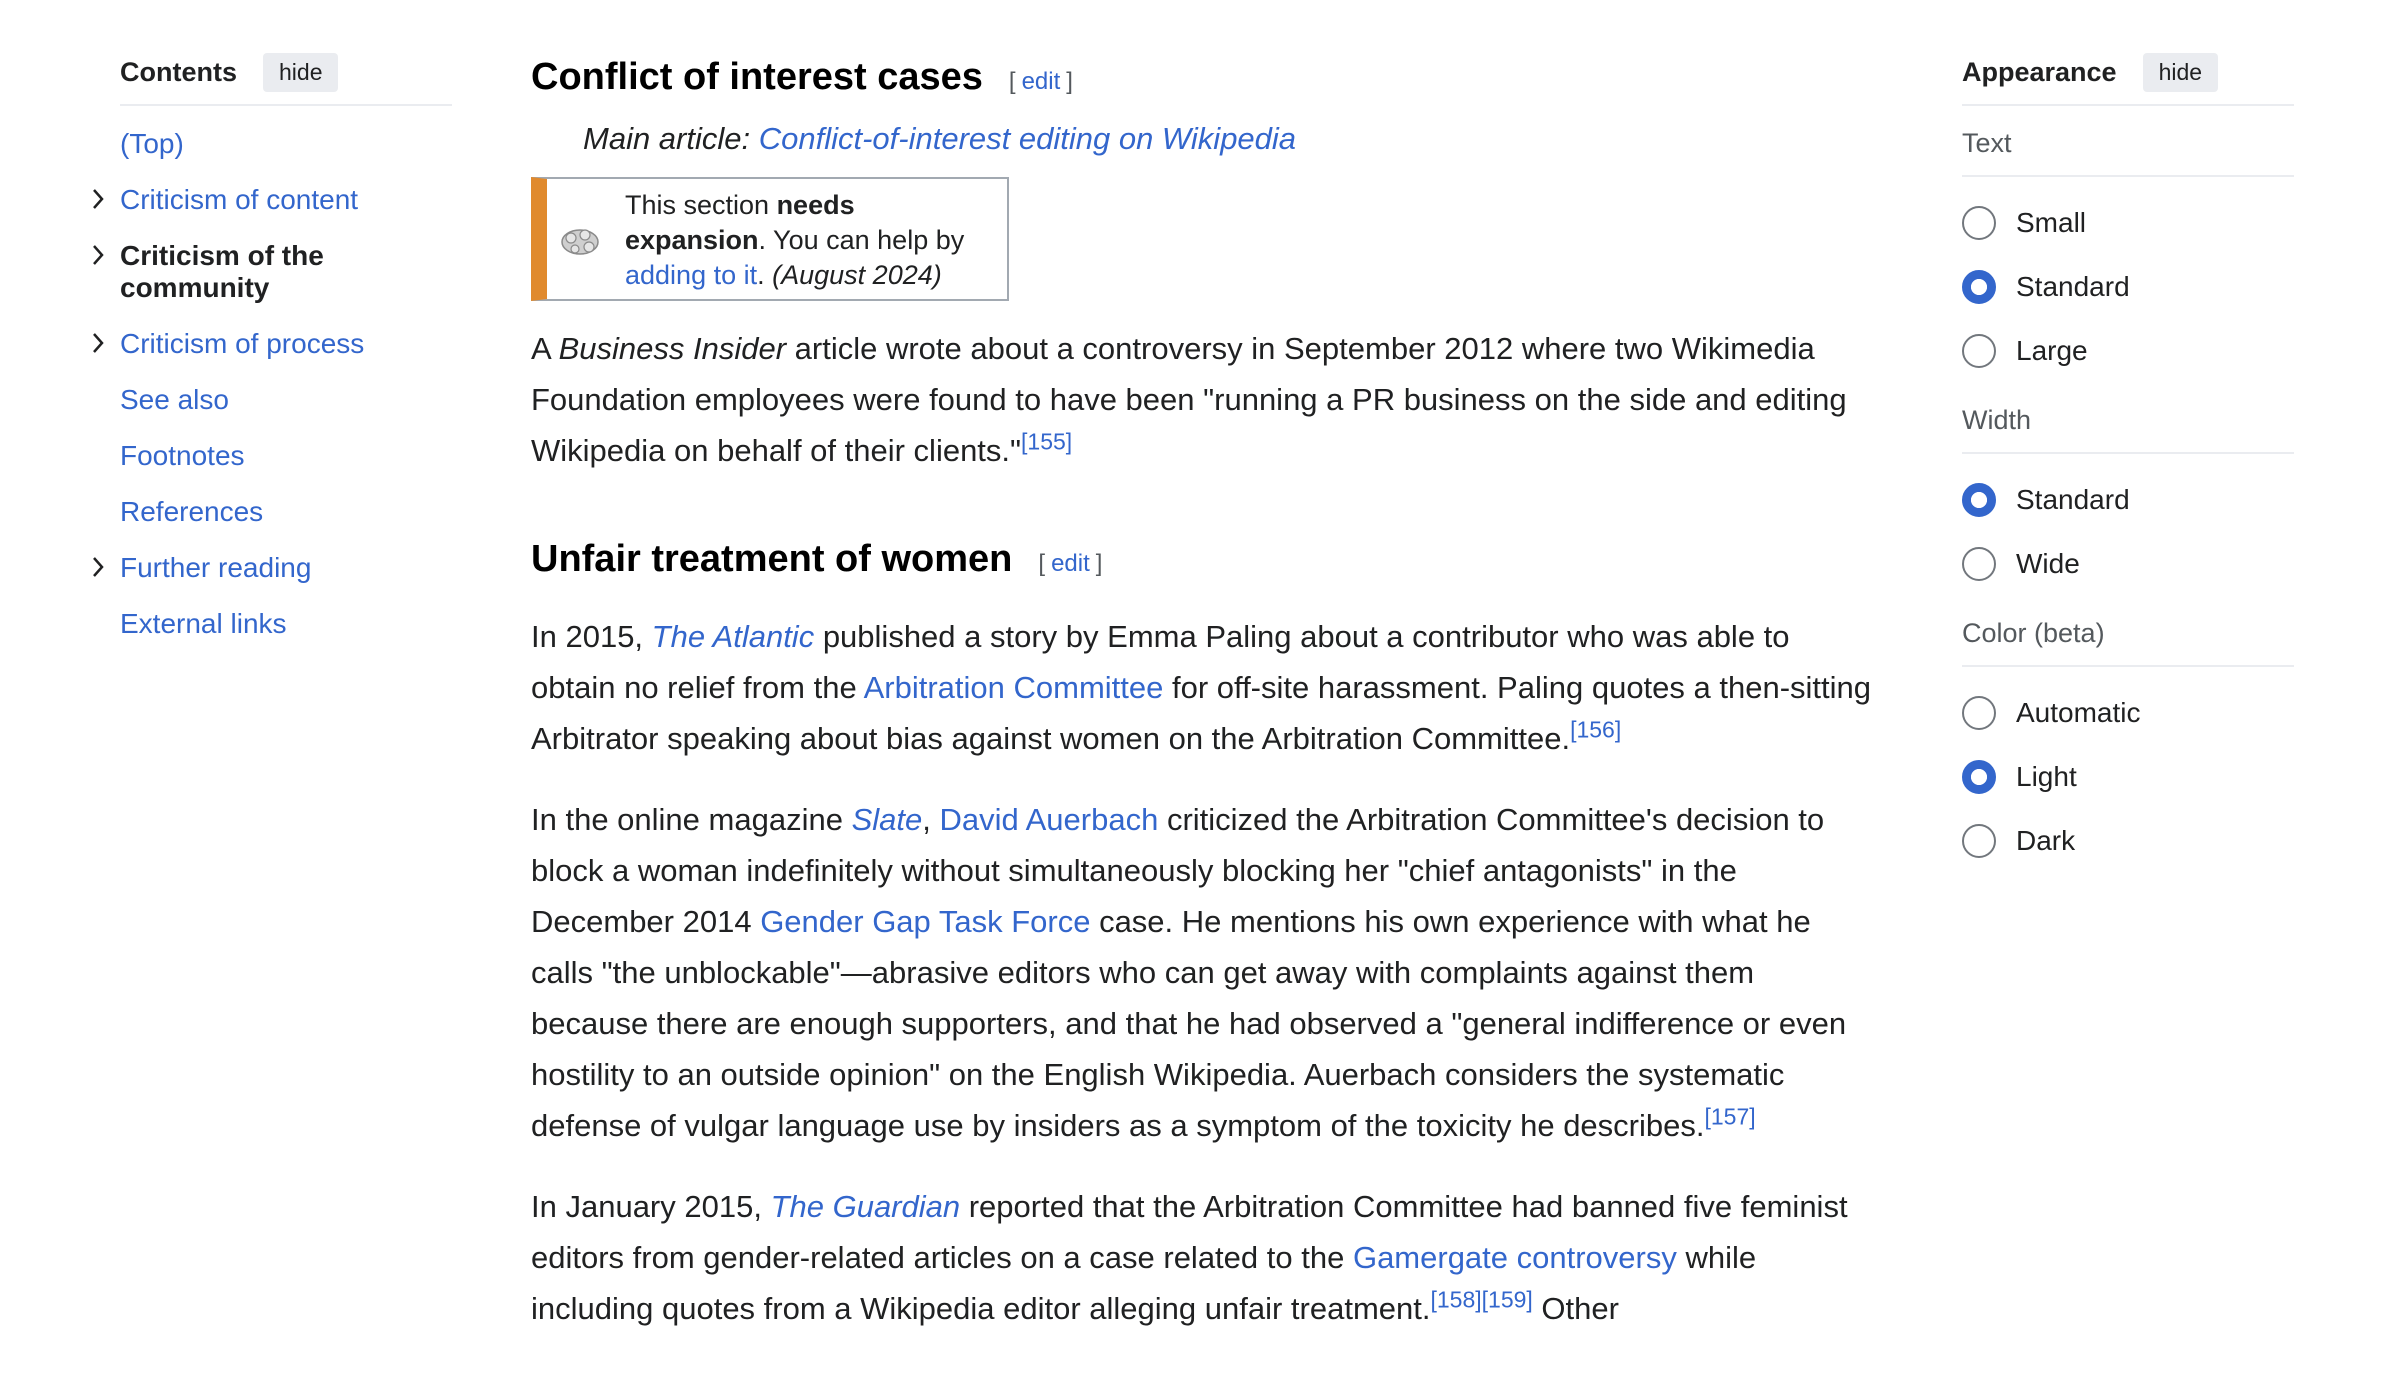 The width and height of the screenshot is (2400, 1398). I want to click on radio-text-large: Large, so click(2128, 351).